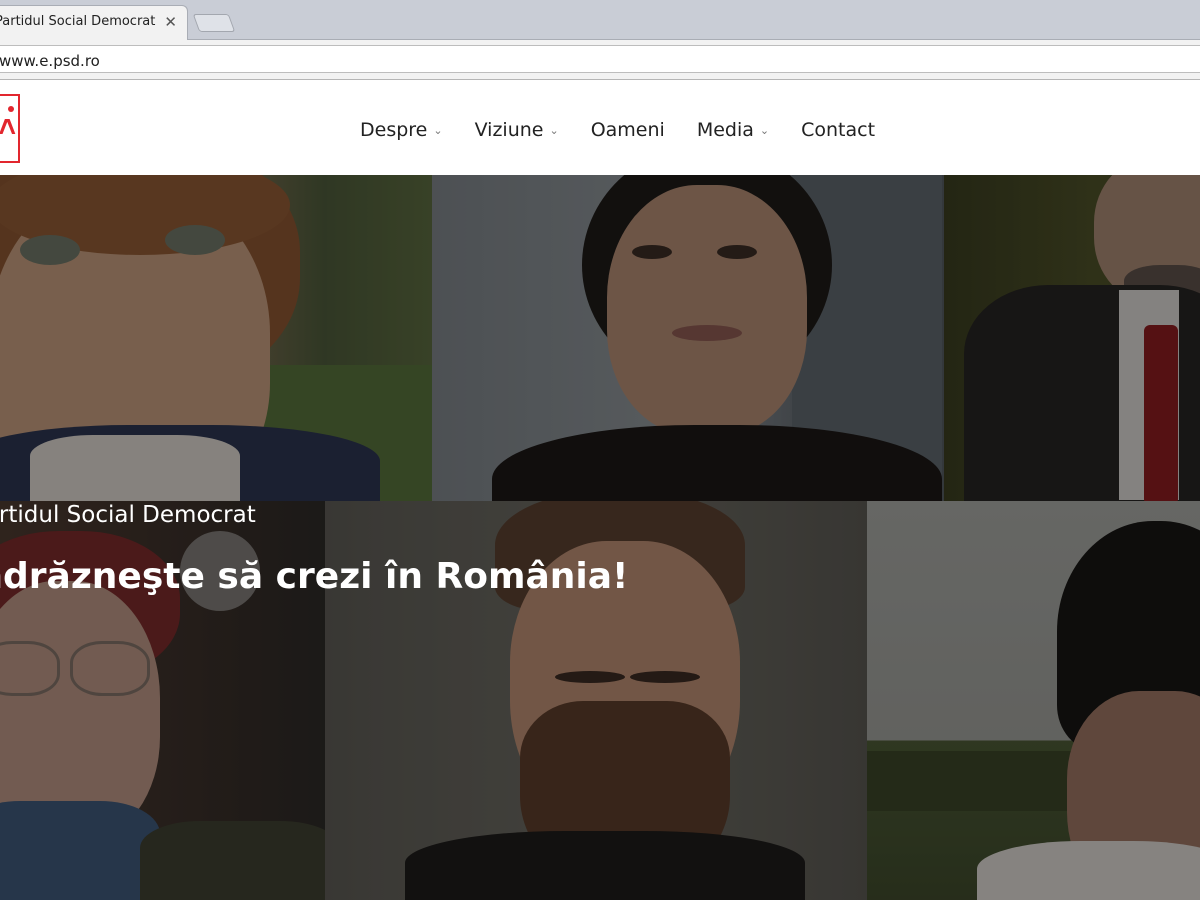 The image size is (1200, 900). Describe the element at coordinates (394, 130) in the screenshot. I see `nav-label: Despre` at that location.